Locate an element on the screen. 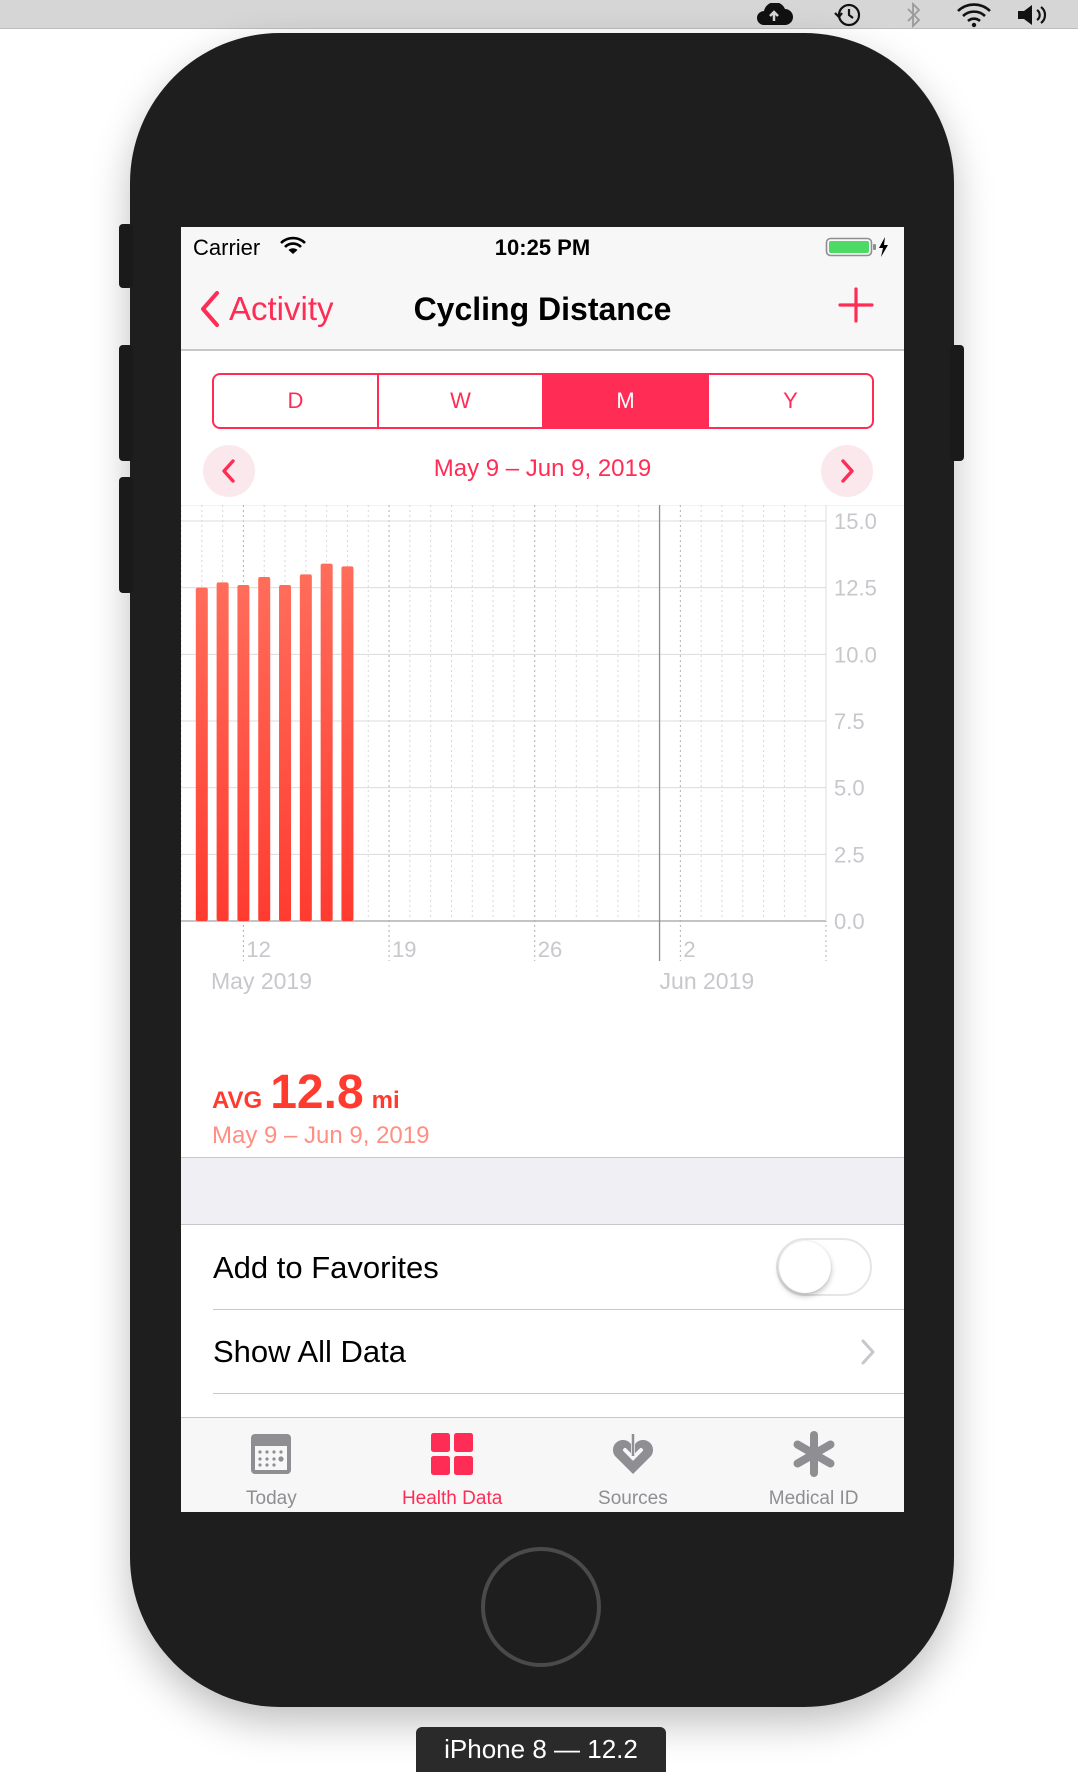 This screenshot has height=1772, width=1078. tab-today: Today is located at coordinates (271, 1465).